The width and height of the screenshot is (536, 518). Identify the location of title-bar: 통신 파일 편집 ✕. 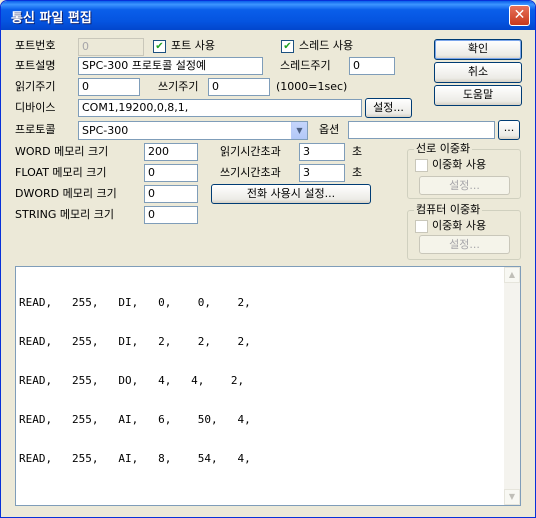
(268, 15).